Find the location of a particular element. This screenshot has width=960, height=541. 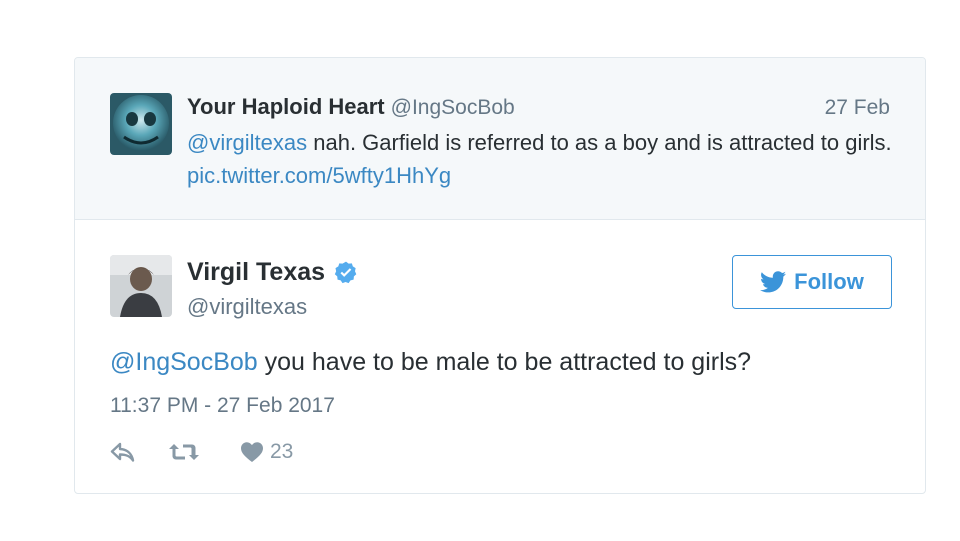

tweet-timestamp: 11:37 PM - 27 Feb 2017 is located at coordinates (222, 406).